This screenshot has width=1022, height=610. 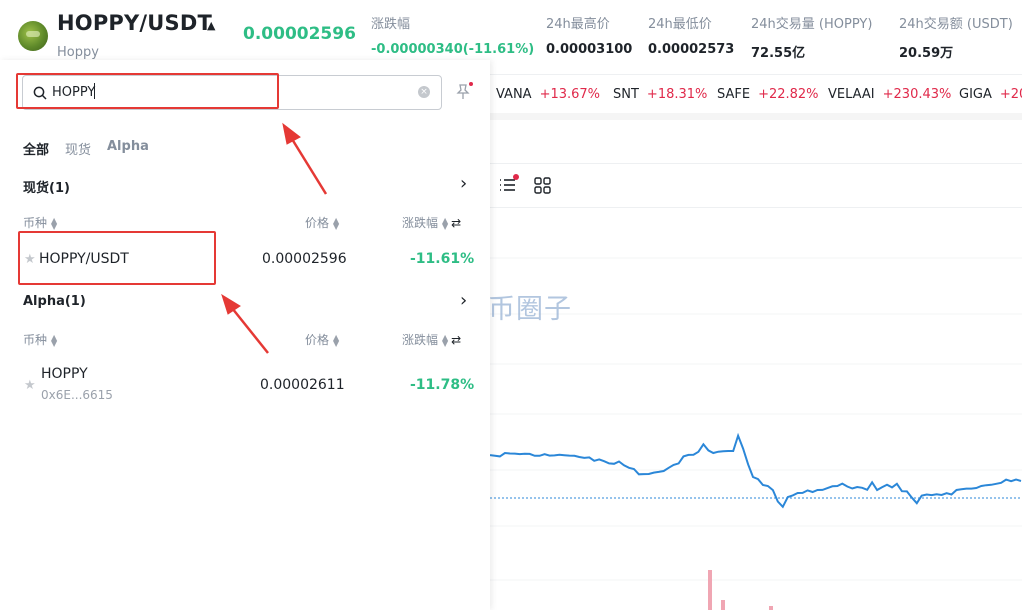 I want to click on ticker-item-giga: GIGA +20, so click(x=990, y=94).